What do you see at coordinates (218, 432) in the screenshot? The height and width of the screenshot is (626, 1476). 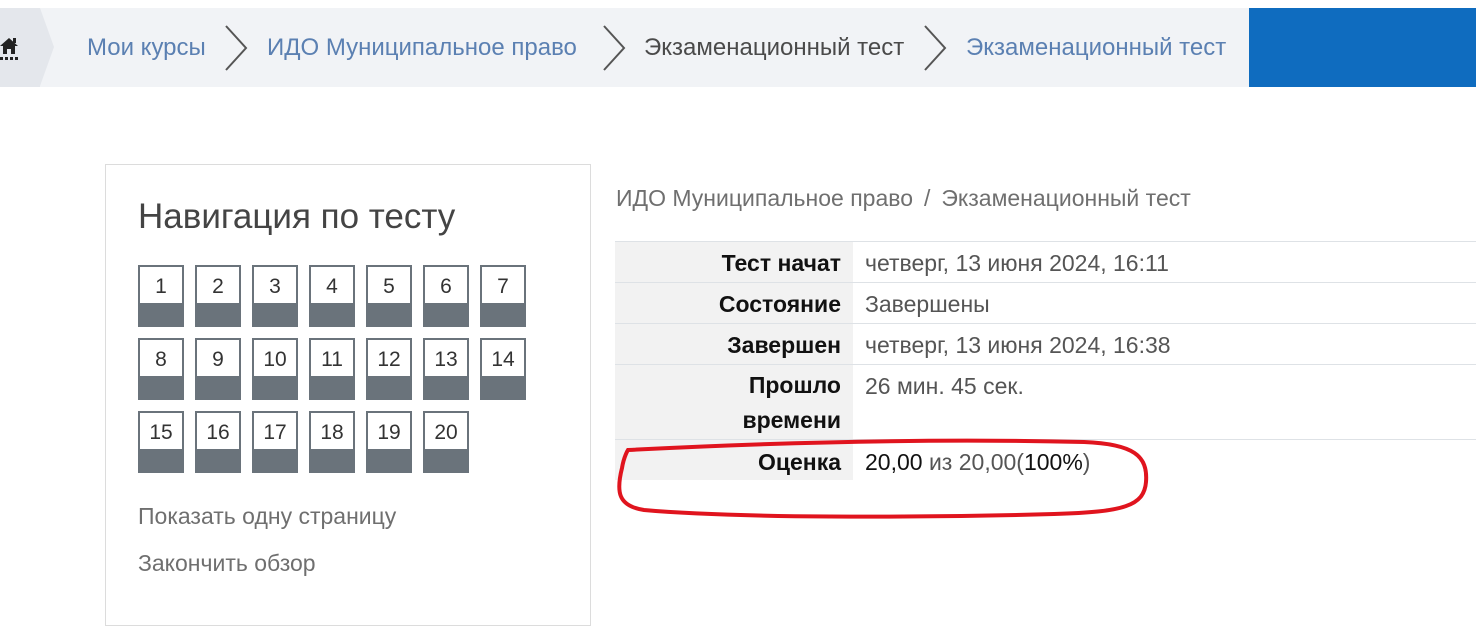 I see `question-number: 16` at bounding box center [218, 432].